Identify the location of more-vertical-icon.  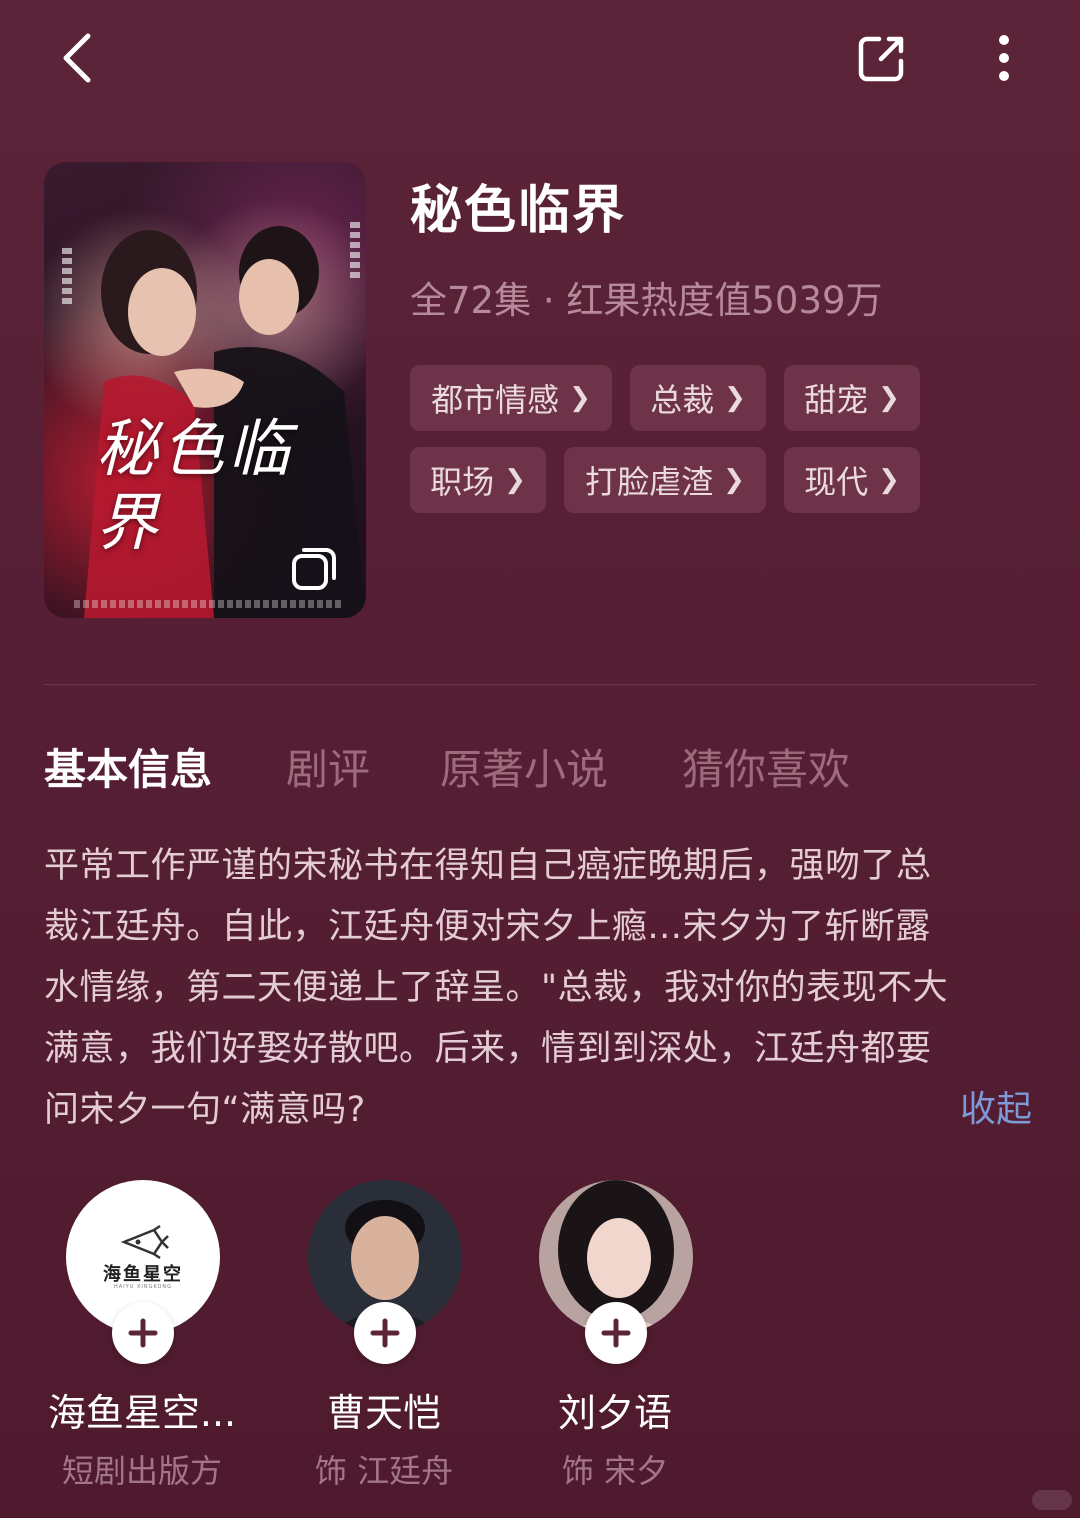
(1004, 58).